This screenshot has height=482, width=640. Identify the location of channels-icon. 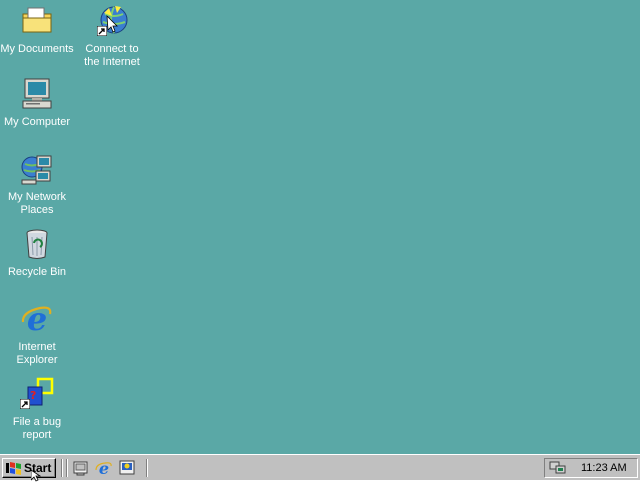
(127, 468).